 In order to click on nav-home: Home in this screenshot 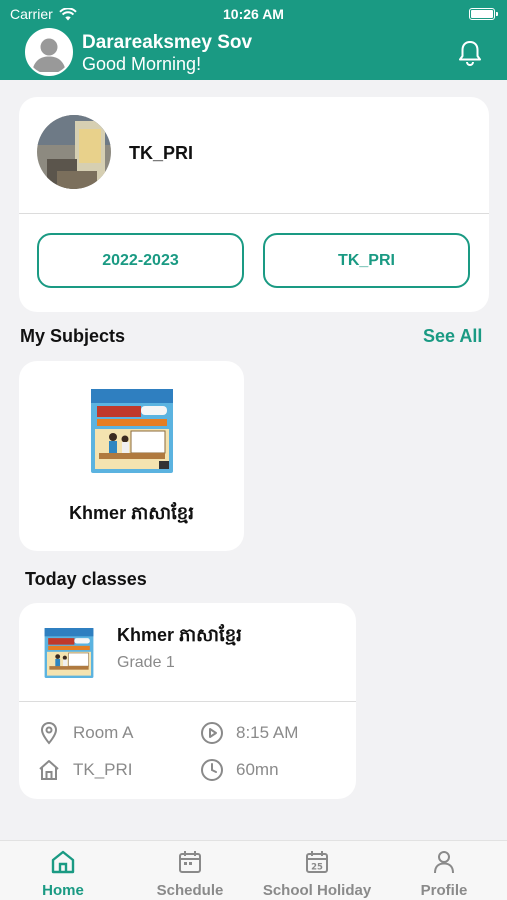, I will do `click(63, 870)`.